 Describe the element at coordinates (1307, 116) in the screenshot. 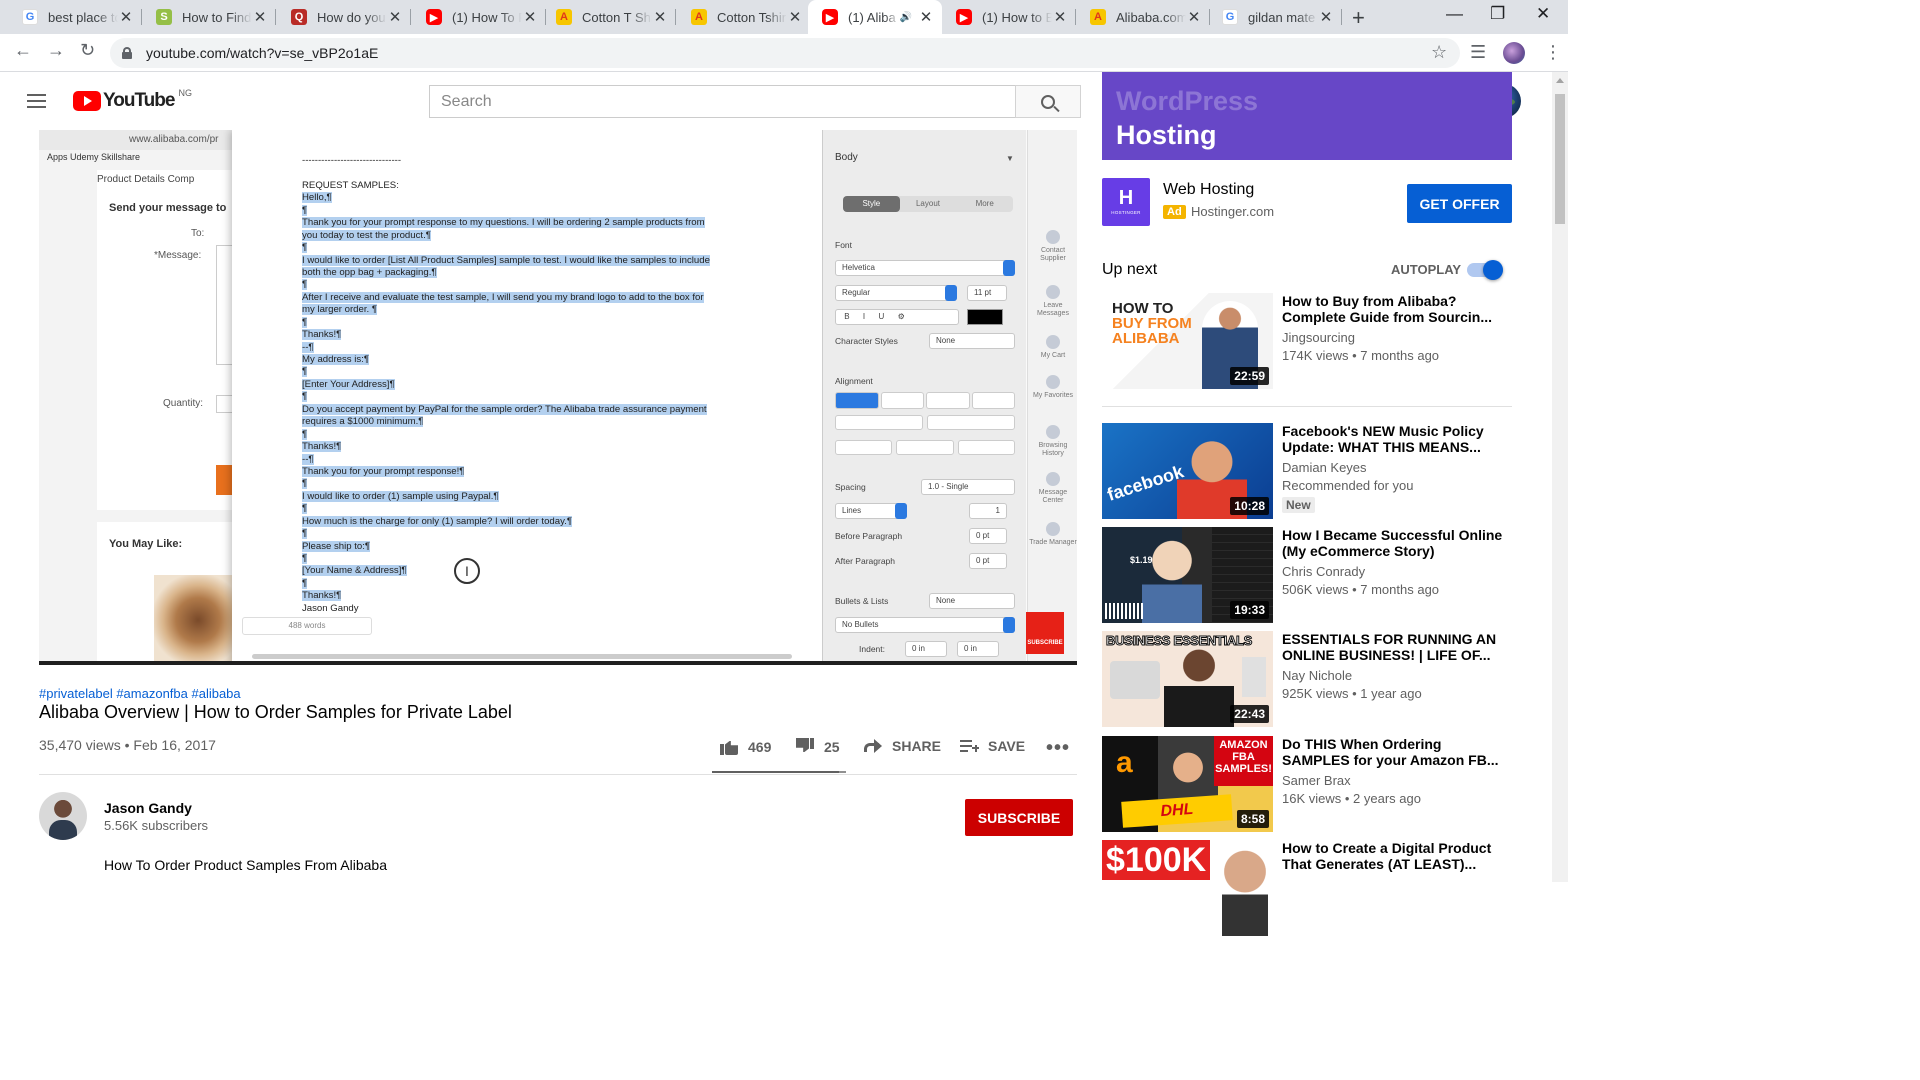

I see `ad-banner: WordPress Hosting` at that location.